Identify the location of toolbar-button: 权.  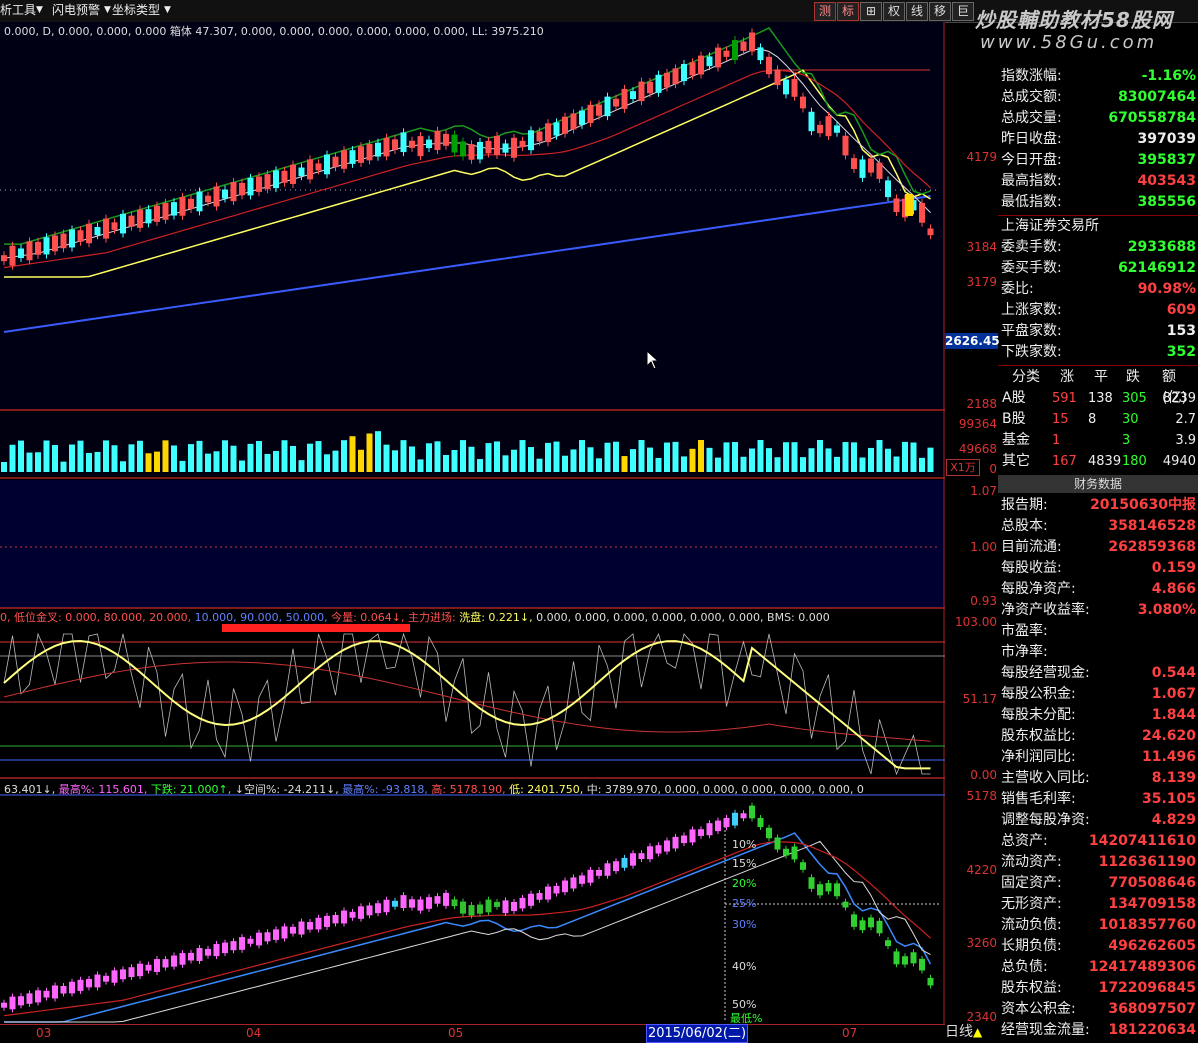
(894, 11).